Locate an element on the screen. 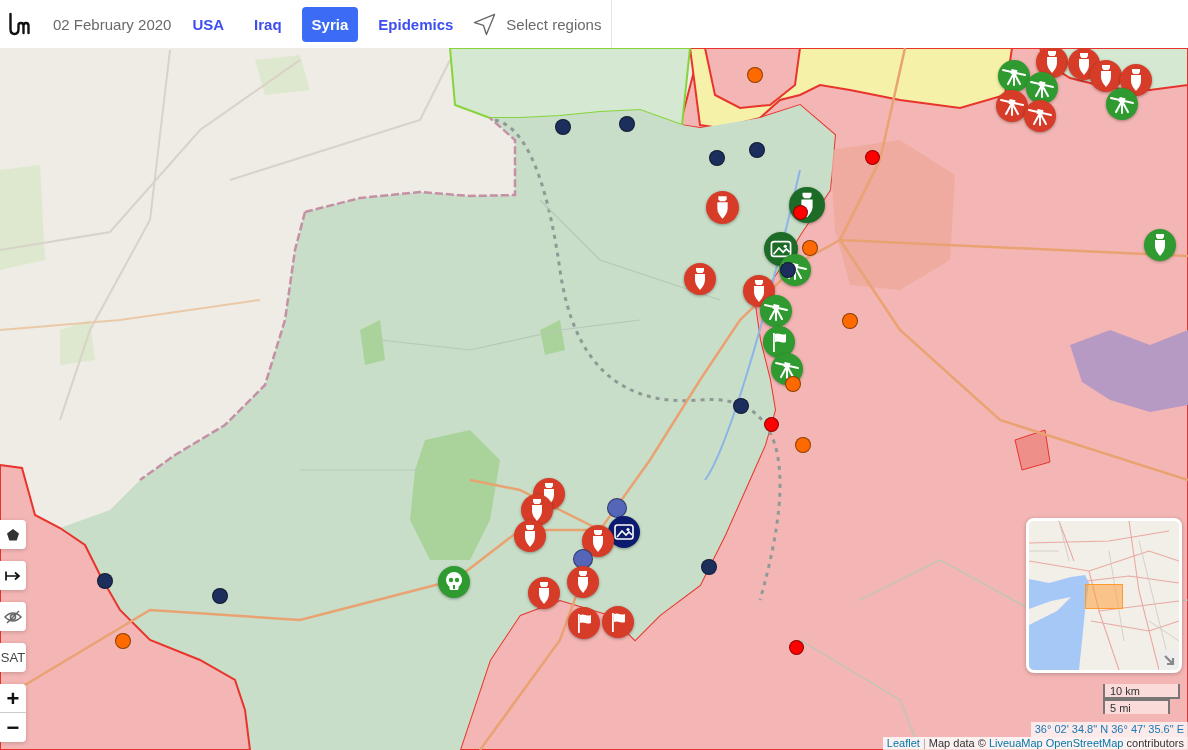  date-text: 02 February 2020 is located at coordinates (112, 24).